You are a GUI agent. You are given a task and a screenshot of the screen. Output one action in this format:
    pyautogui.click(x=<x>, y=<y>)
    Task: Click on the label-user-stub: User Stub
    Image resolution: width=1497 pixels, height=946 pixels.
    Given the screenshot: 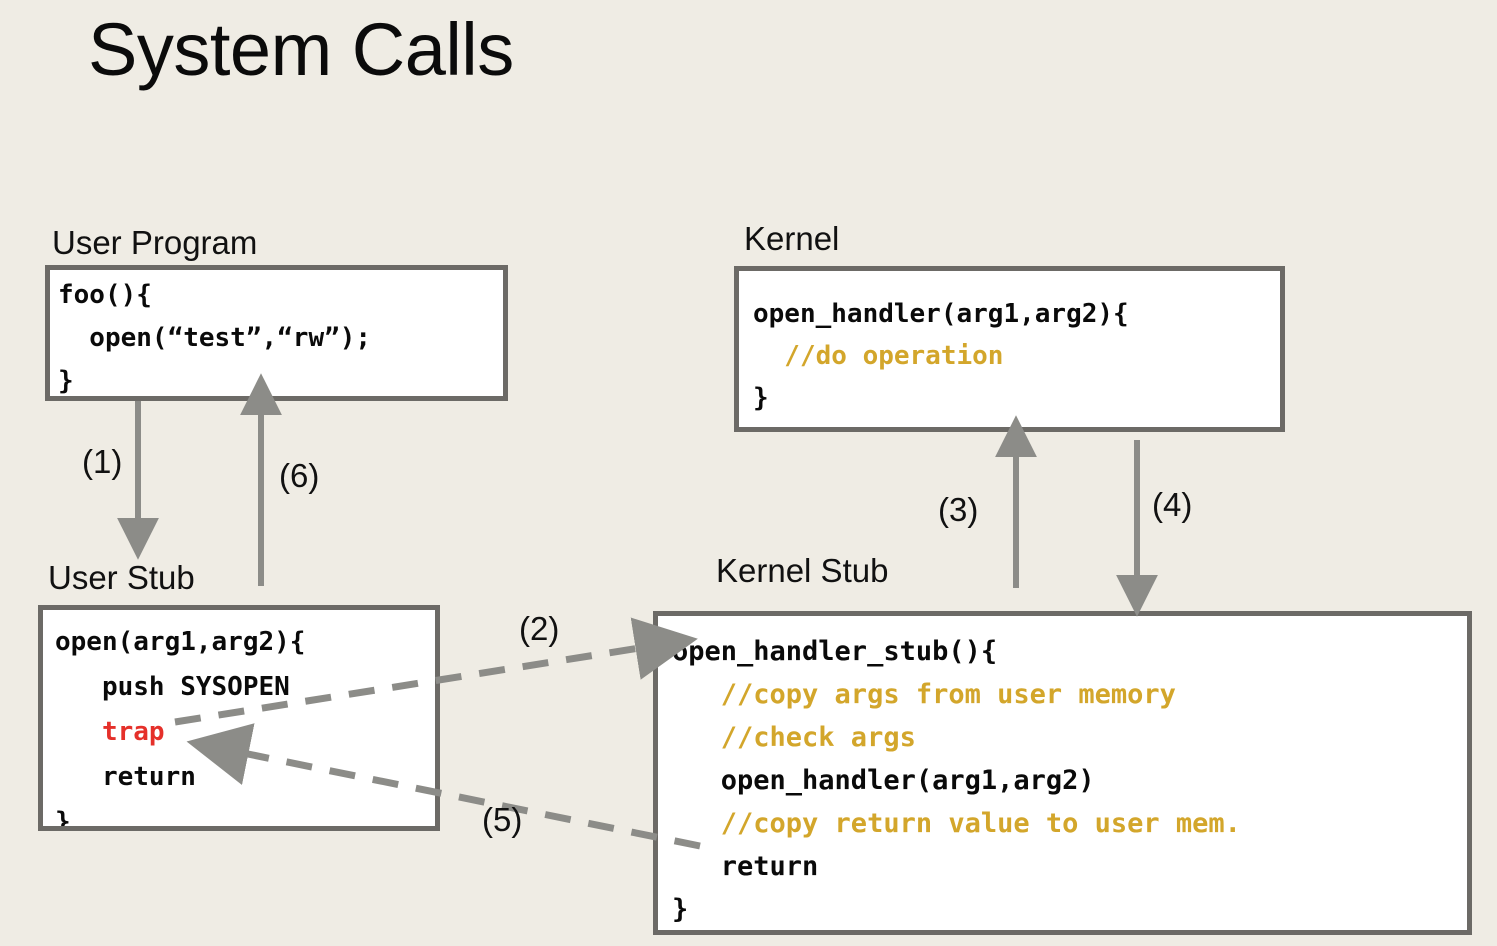 What is the action you would take?
    pyautogui.click(x=121, y=577)
    